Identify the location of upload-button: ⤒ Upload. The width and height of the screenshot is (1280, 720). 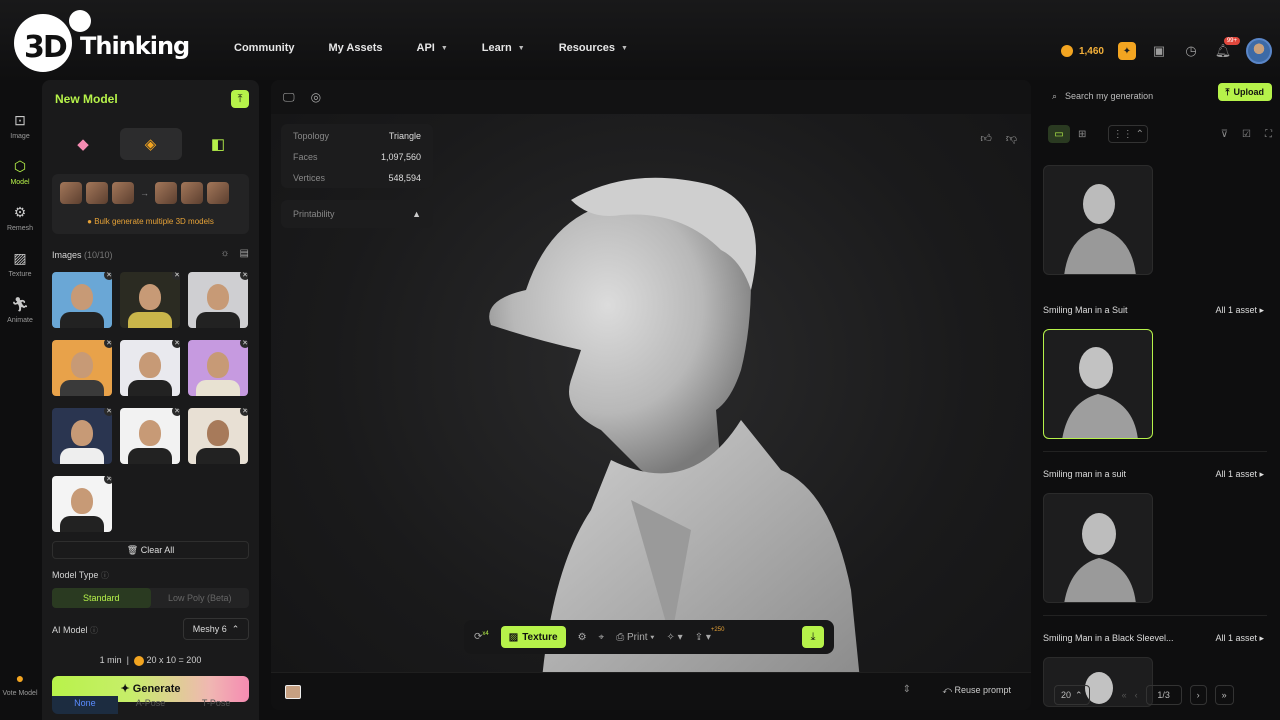
(1244, 92).